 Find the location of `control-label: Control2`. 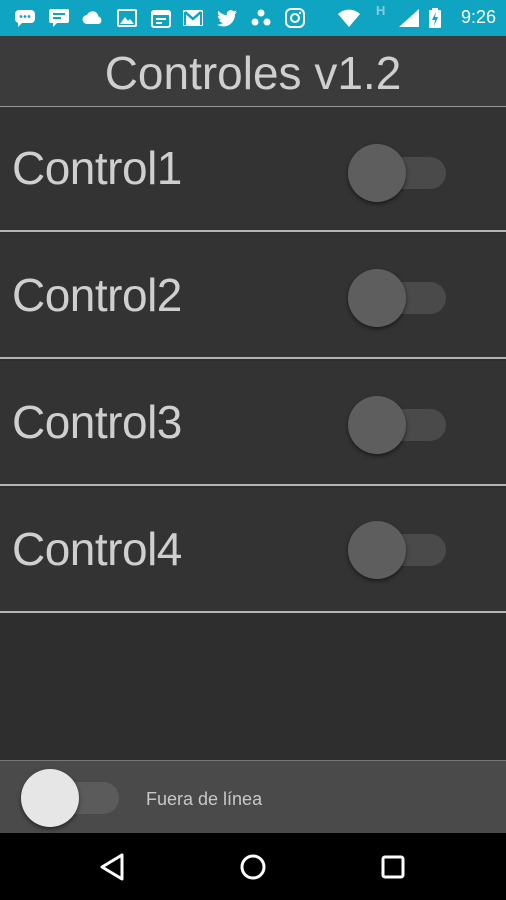

control-label: Control2 is located at coordinates (97, 295).